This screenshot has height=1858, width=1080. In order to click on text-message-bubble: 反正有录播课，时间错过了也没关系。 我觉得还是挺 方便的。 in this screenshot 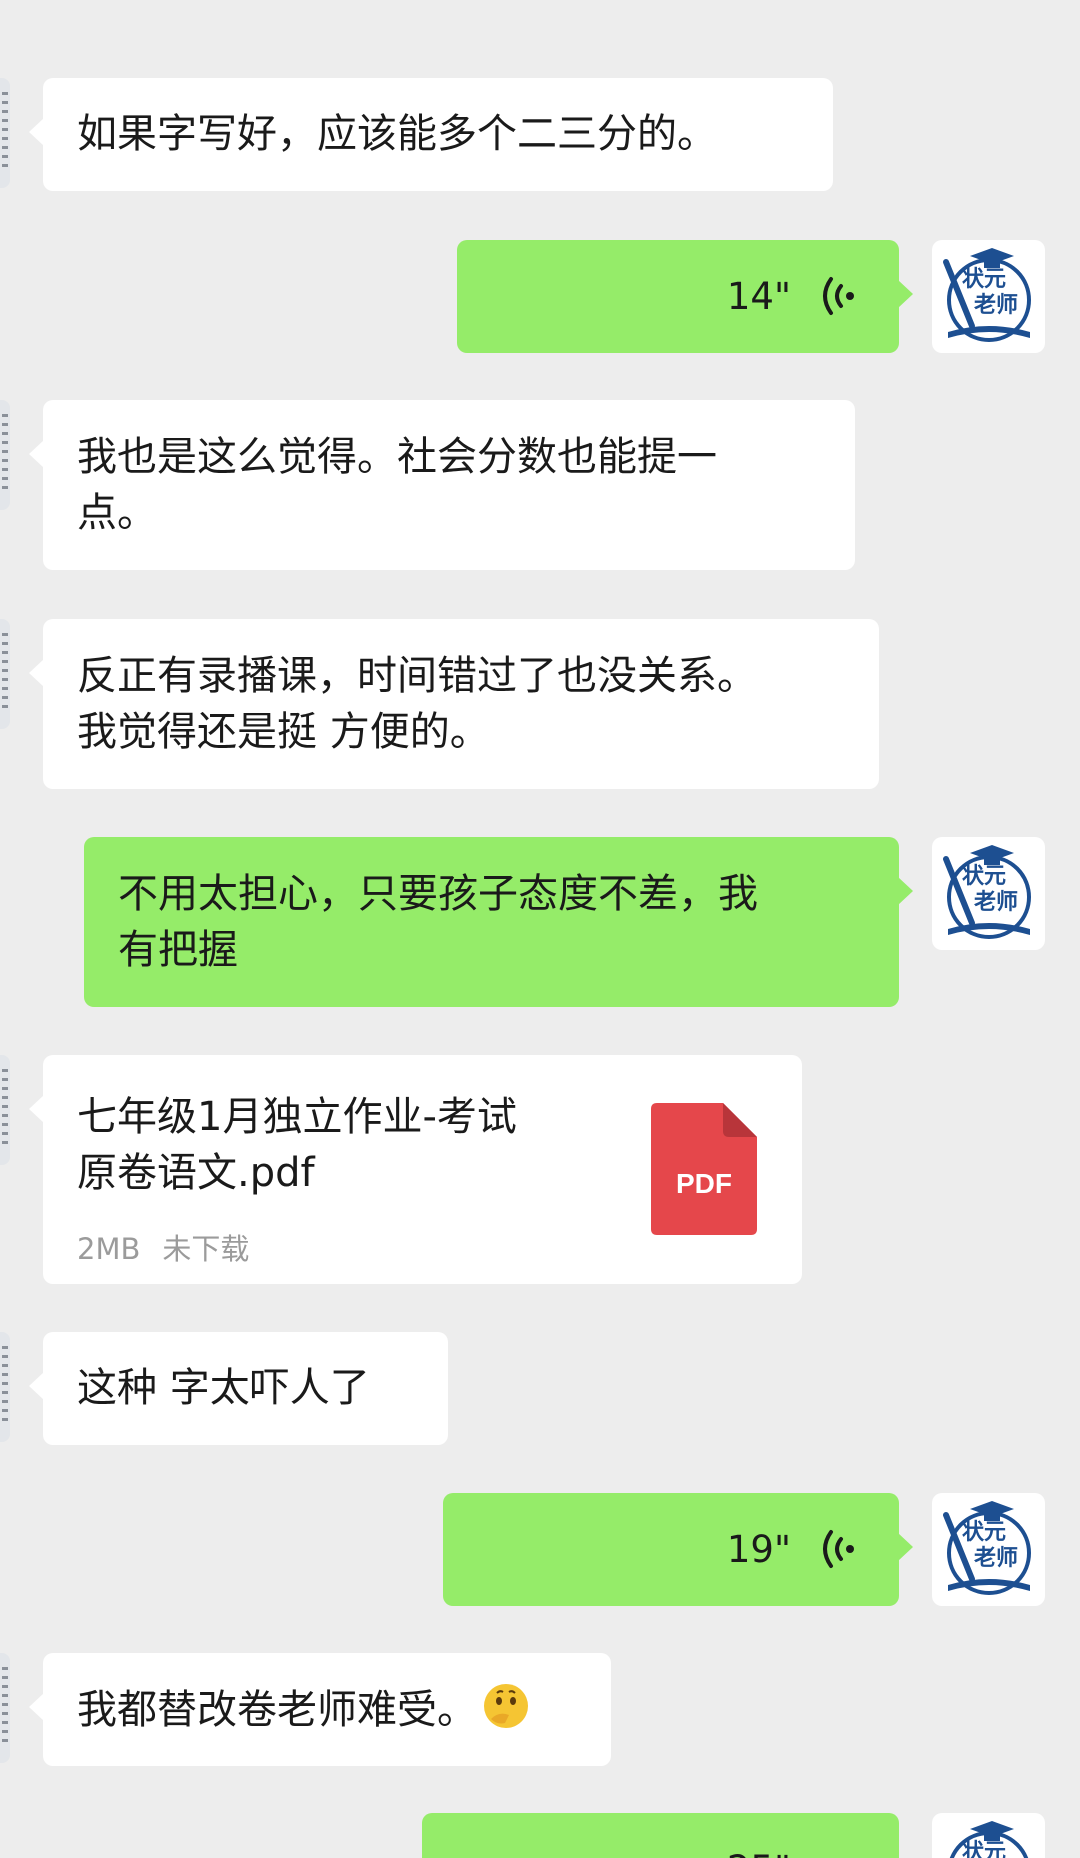, I will do `click(454, 704)`.